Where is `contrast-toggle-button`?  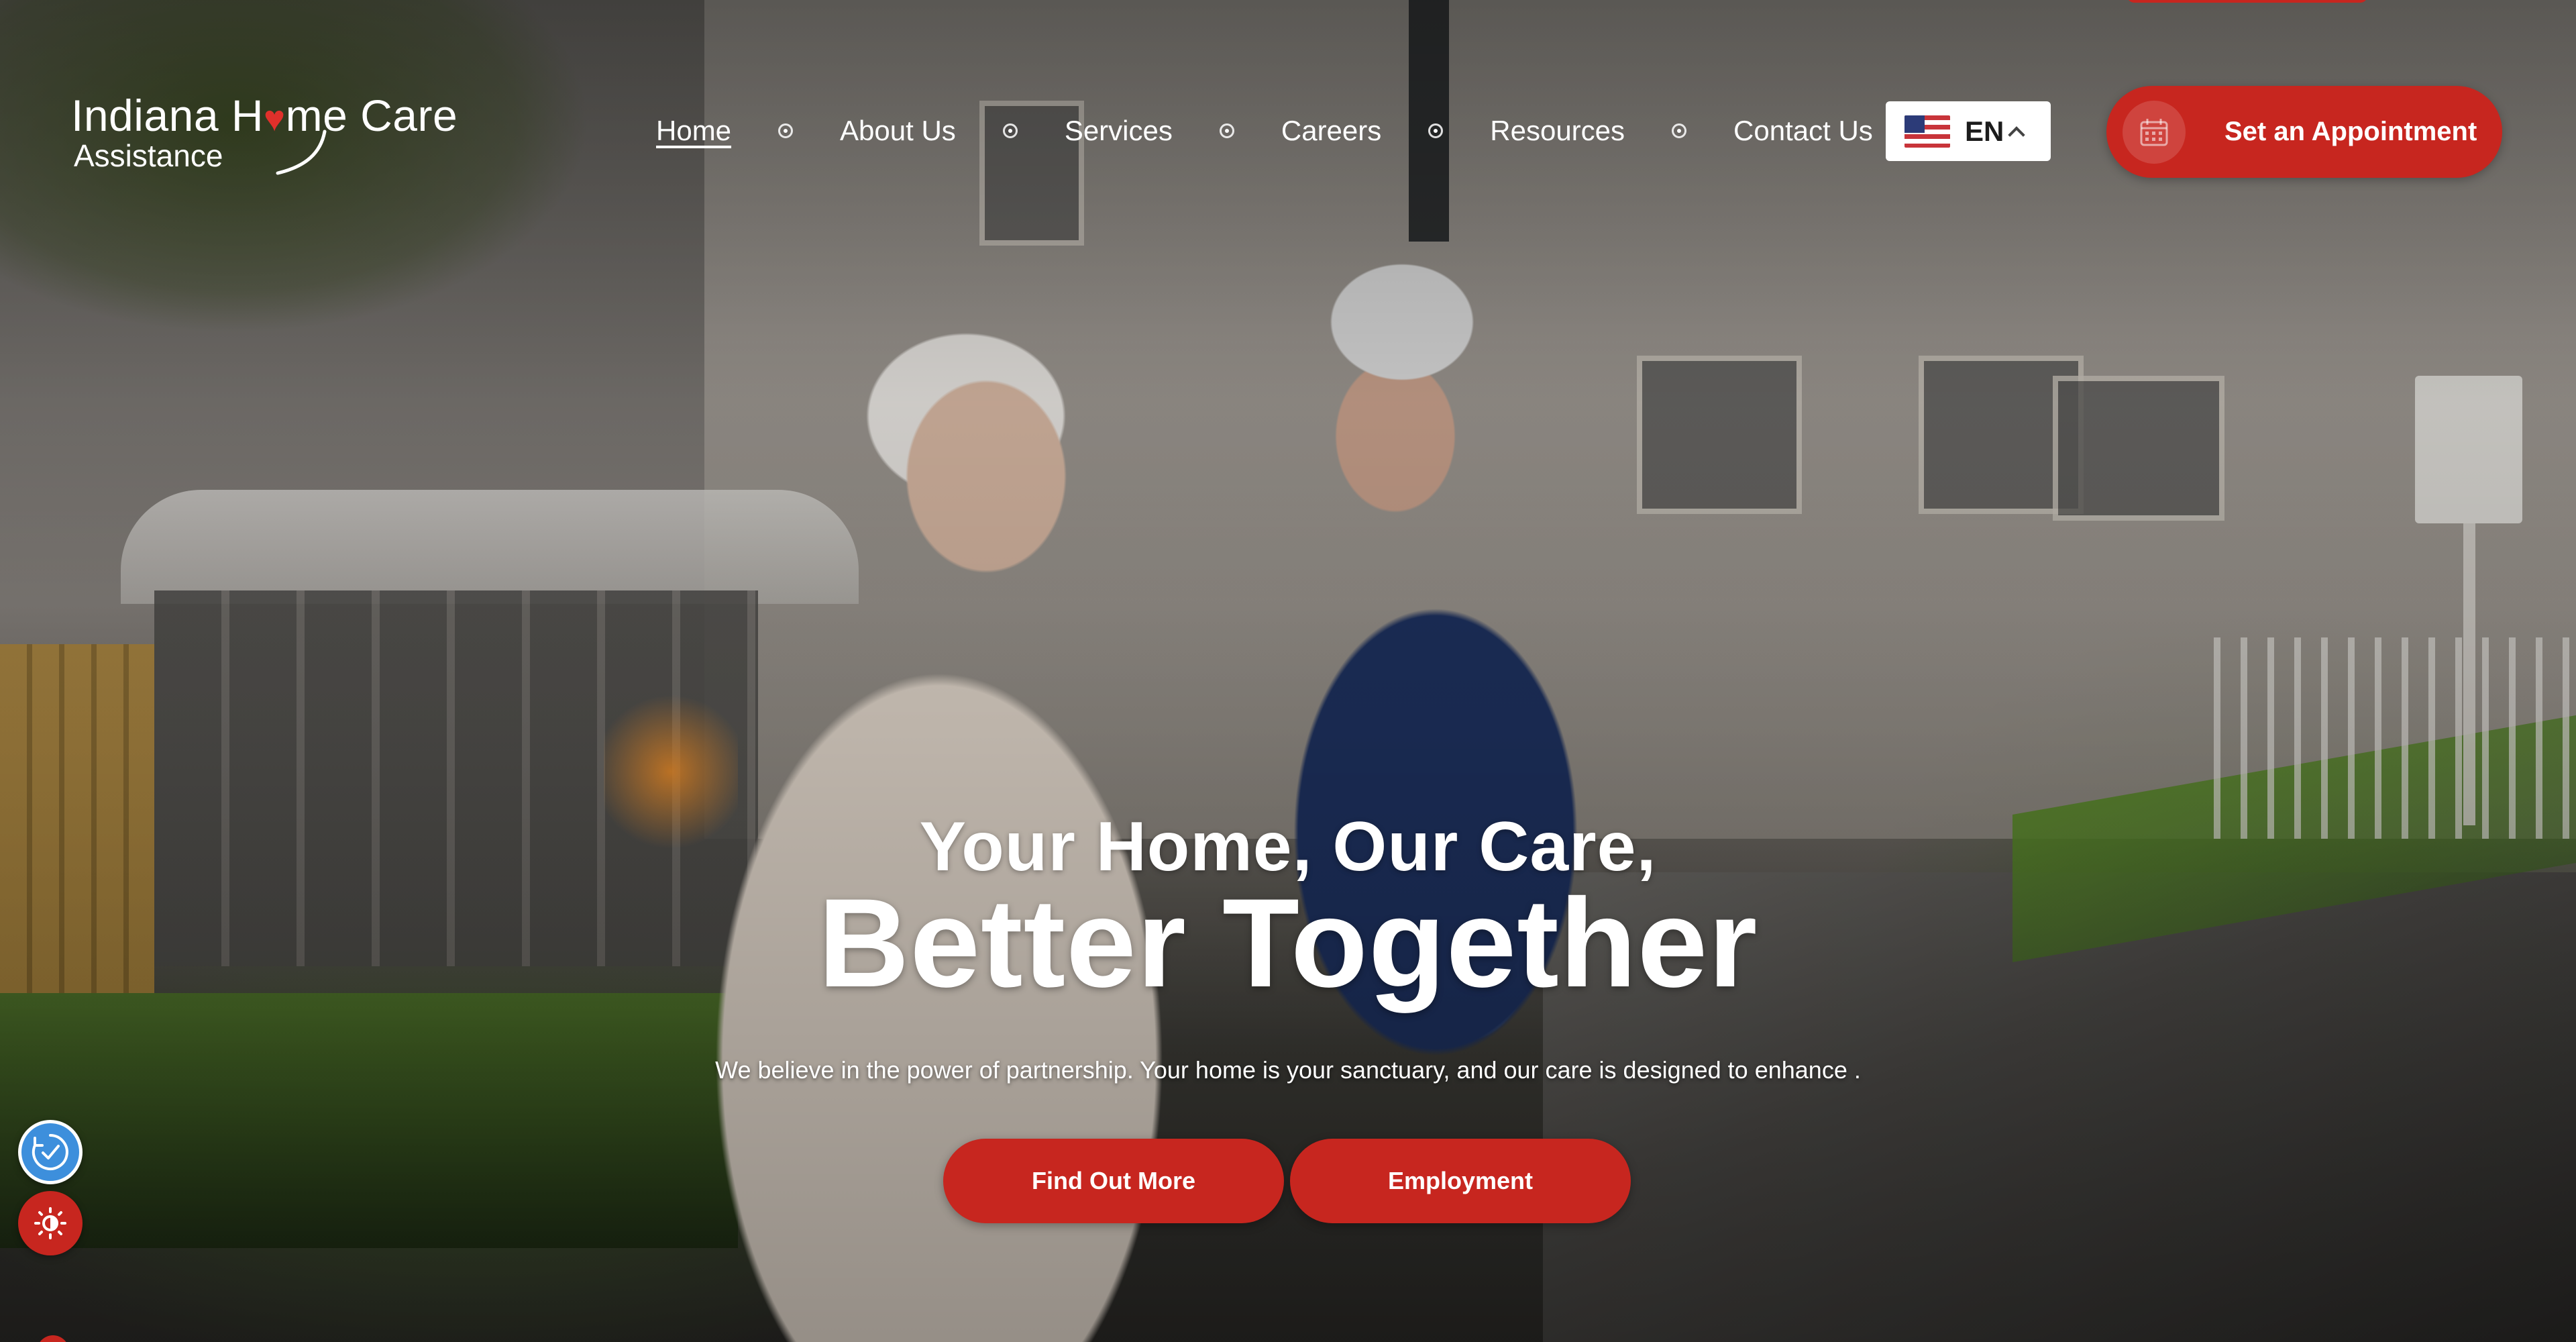
contrast-toggle-button is located at coordinates (50, 1223).